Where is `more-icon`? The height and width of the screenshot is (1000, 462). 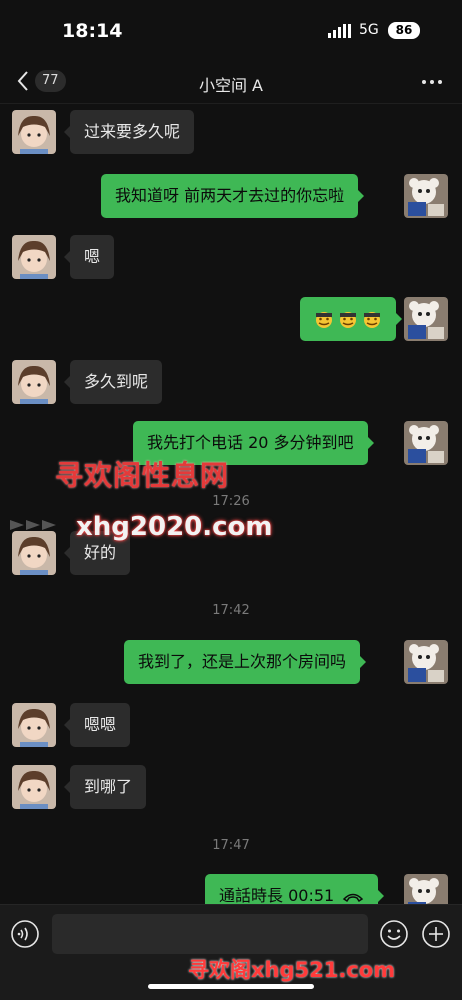 more-icon is located at coordinates (432, 82).